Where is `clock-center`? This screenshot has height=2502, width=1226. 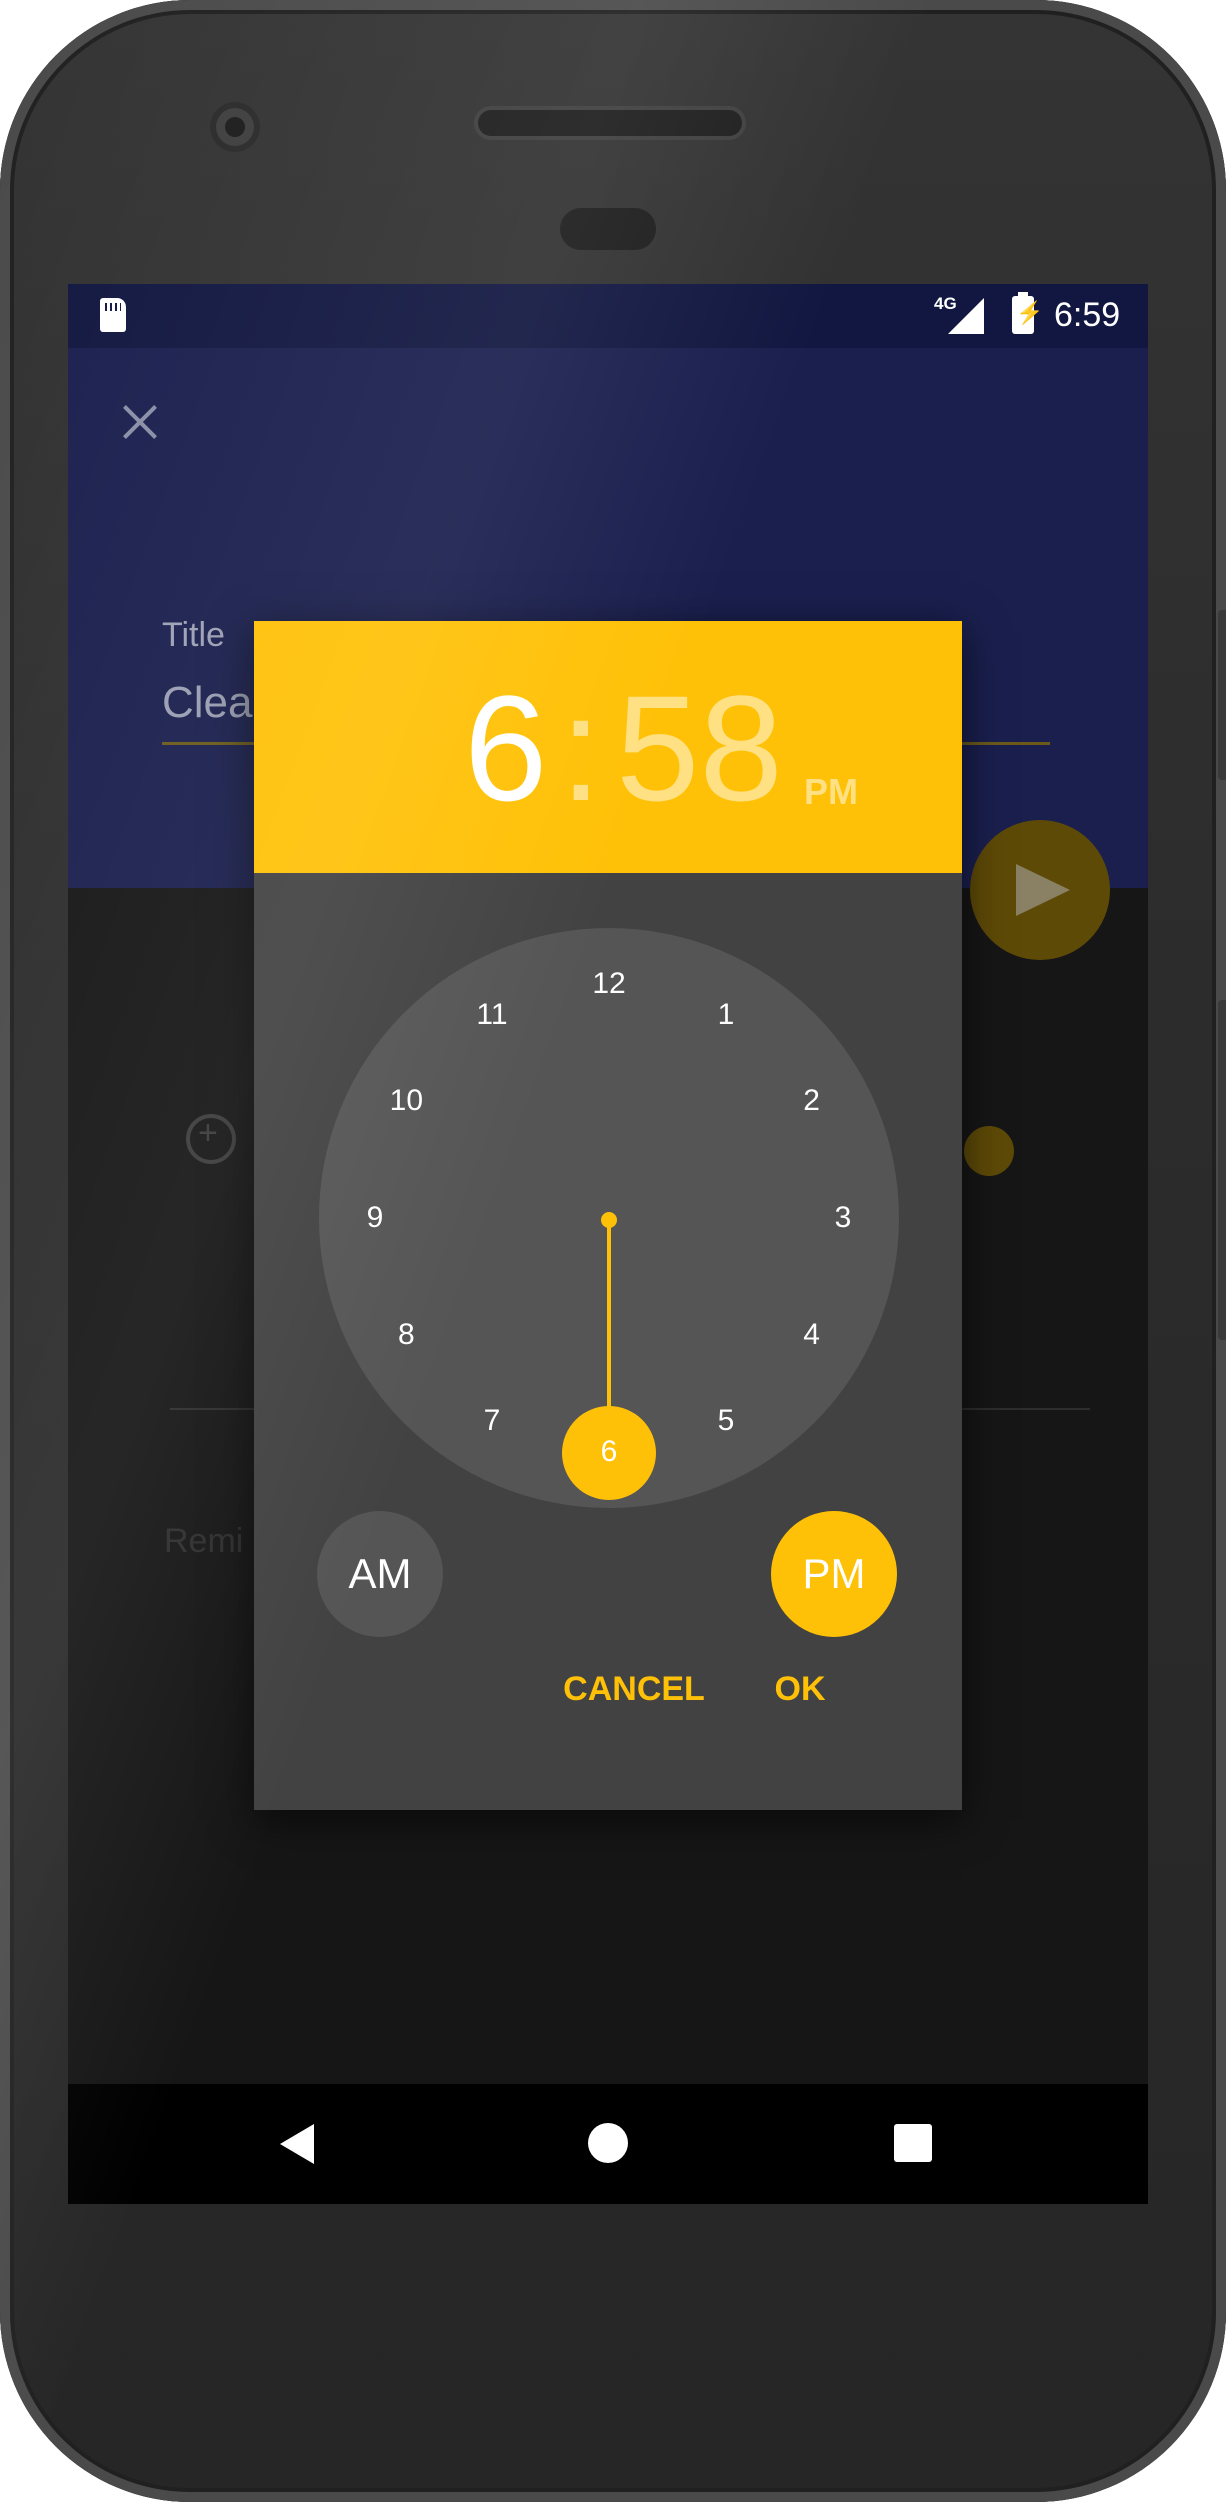
clock-center is located at coordinates (609, 1220).